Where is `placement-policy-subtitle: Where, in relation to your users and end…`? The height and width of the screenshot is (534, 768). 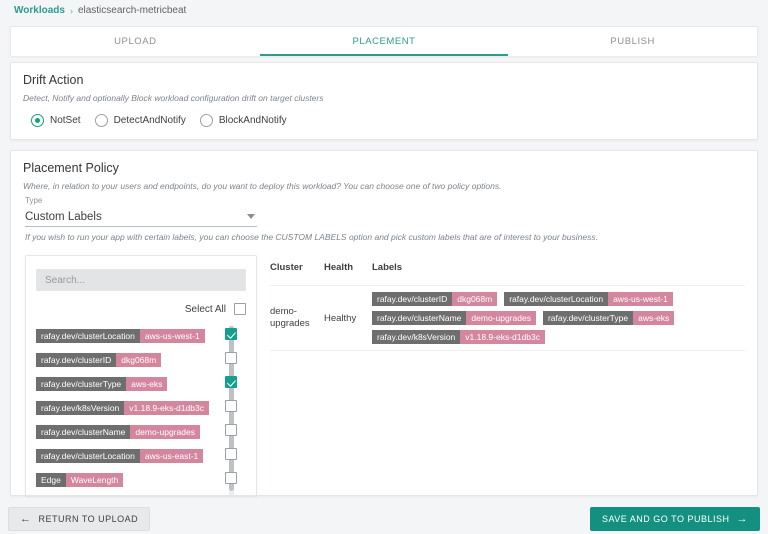
placement-policy-subtitle: Where, in relation to your users and end… is located at coordinates (262, 186).